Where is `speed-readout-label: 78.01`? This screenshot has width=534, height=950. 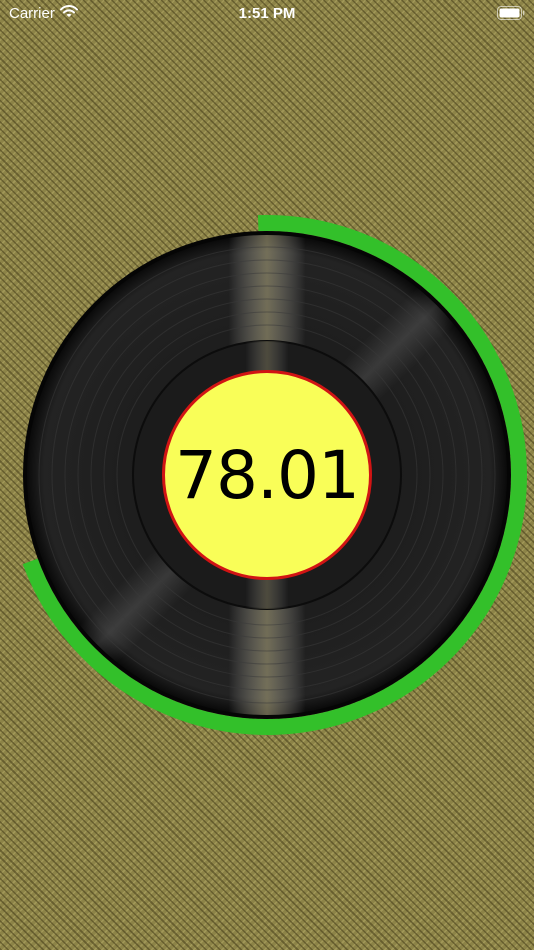
speed-readout-label: 78.01 is located at coordinates (267, 475).